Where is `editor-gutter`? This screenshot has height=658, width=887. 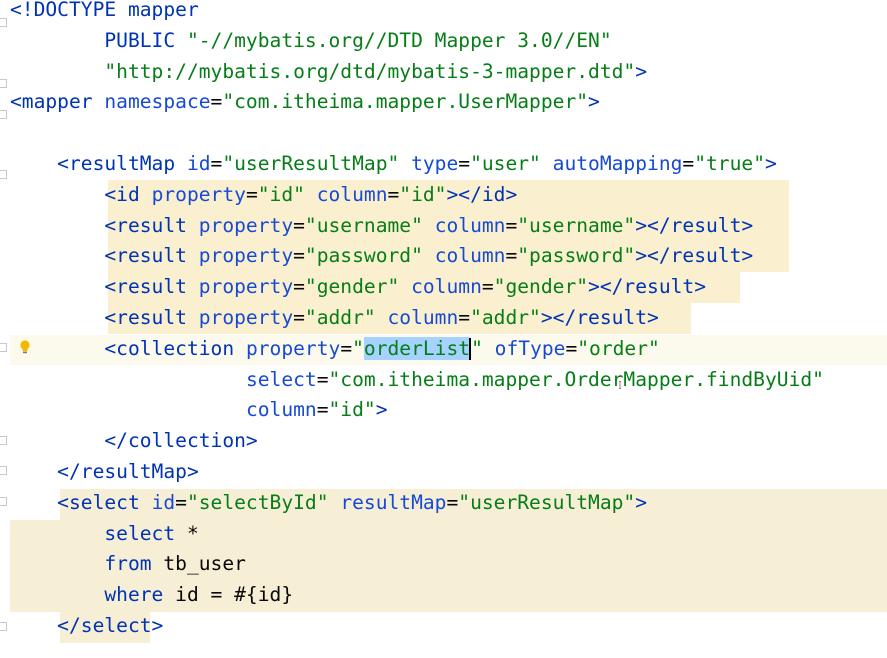 editor-gutter is located at coordinates (5, 329).